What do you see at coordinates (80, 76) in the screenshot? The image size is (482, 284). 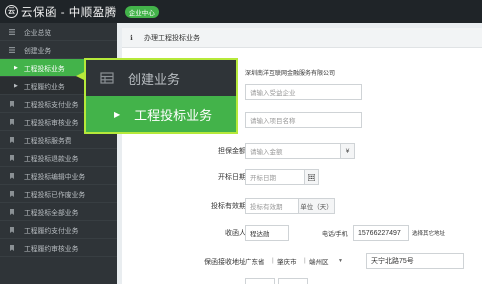 I see `callout-pointer` at bounding box center [80, 76].